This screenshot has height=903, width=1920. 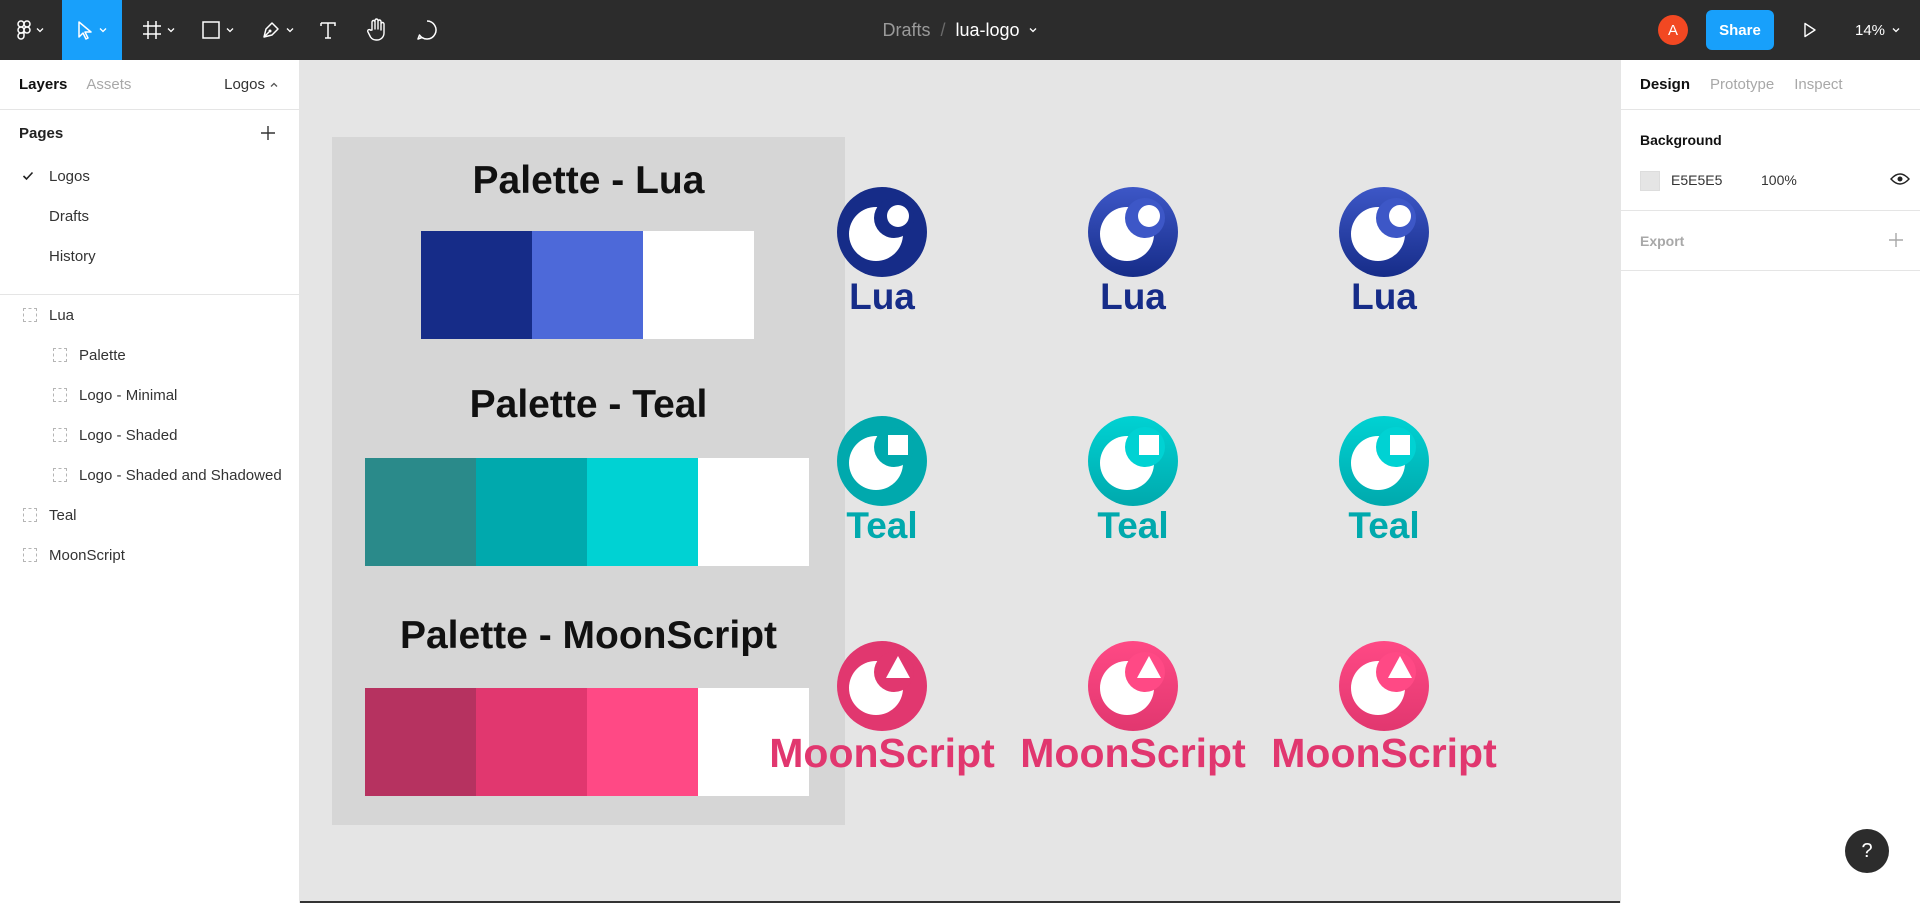 I want to click on layer-item-logo-shaded-shadowed: Logo - Shaded and Shadowed, so click(x=150, y=475).